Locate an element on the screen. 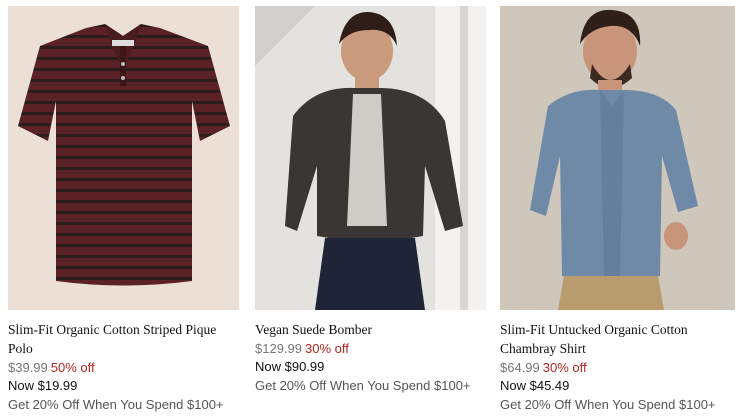 The height and width of the screenshot is (417, 739). price-row: $64.99 30% off is located at coordinates (617, 368).